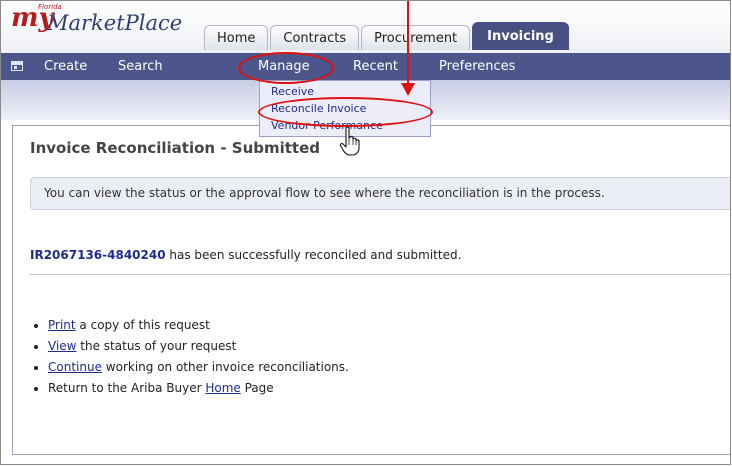 The image size is (732, 466). Describe the element at coordinates (349, 141) in the screenshot. I see `hand-cursor-icon` at that location.